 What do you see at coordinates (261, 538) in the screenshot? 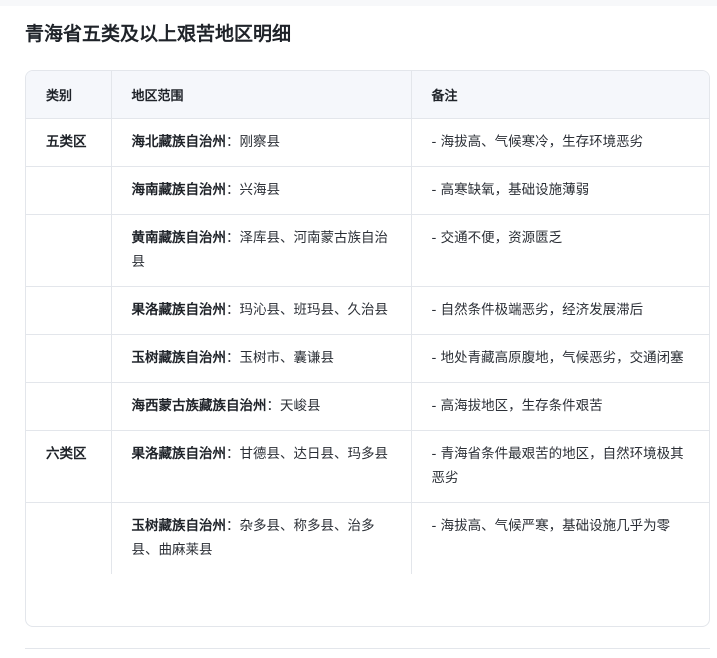
I see `cell-region: 玉树藏族自治州：杂多县、称多县、治多县、曲麻莱县` at bounding box center [261, 538].